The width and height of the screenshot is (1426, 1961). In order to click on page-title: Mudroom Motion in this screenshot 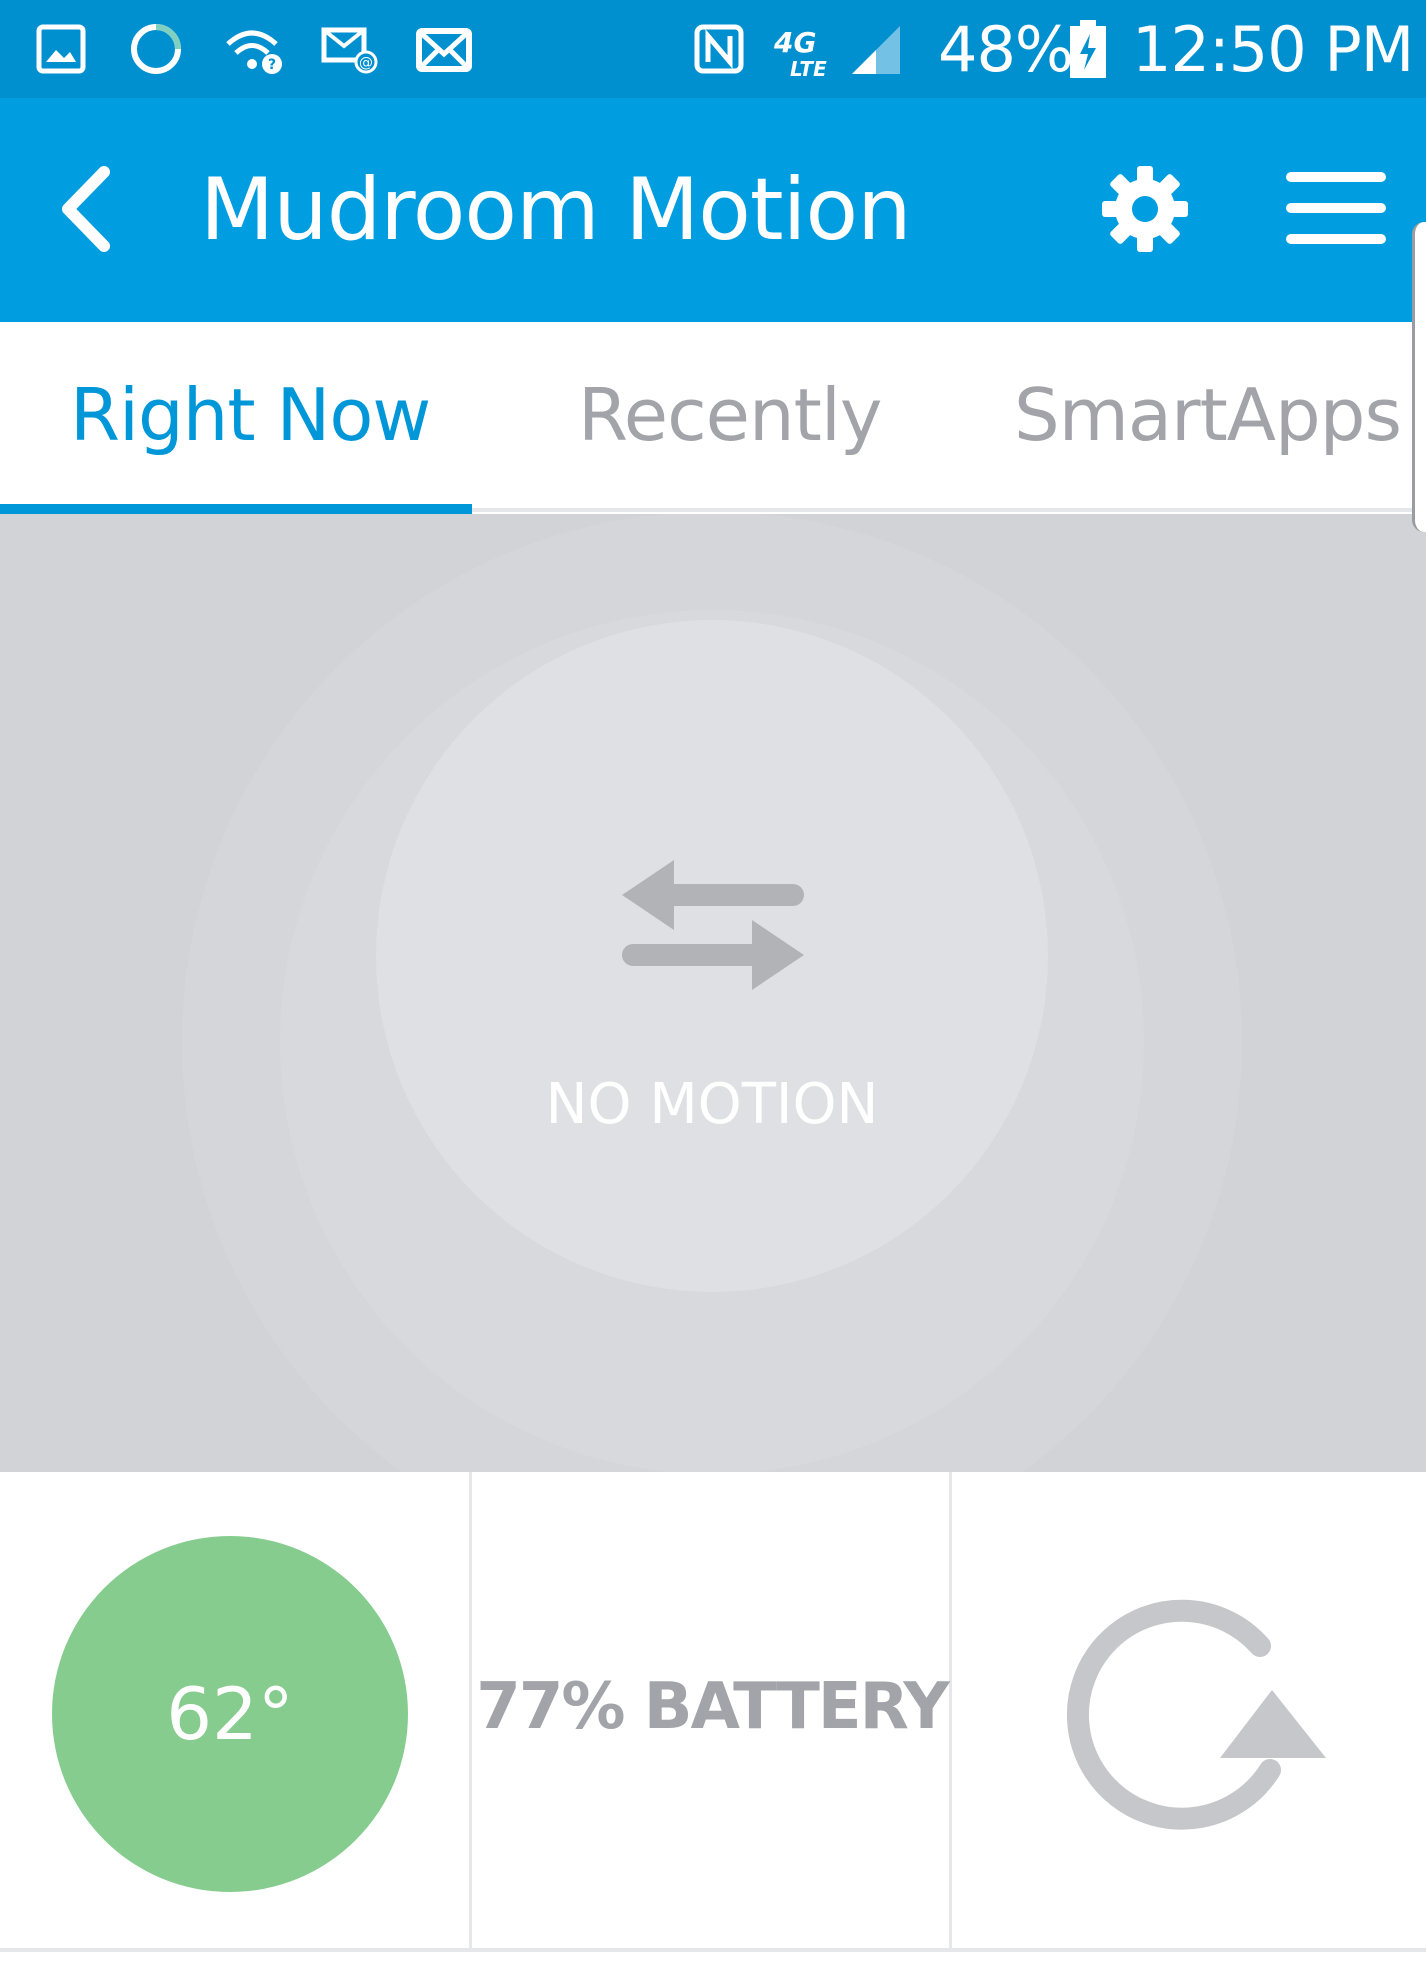, I will do `click(556, 210)`.